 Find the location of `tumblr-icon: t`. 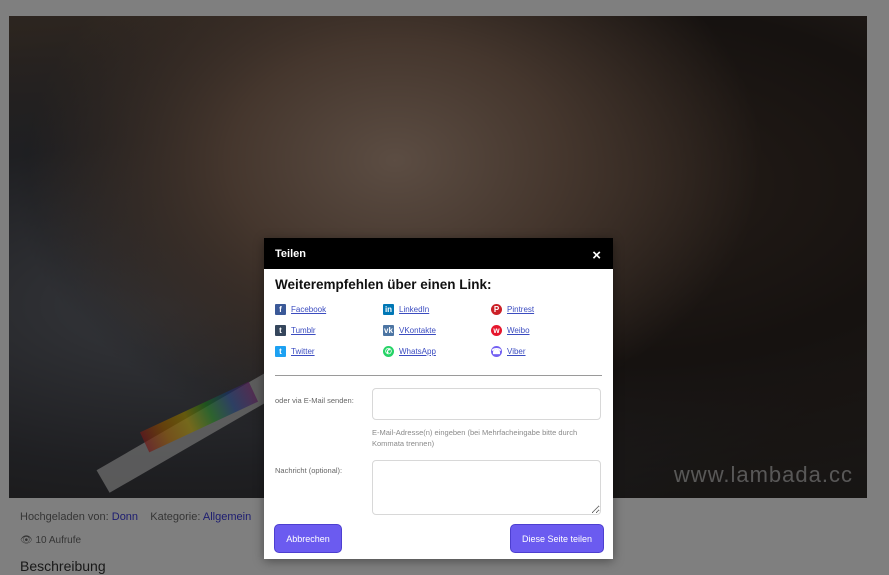

tumblr-icon: t is located at coordinates (280, 330).